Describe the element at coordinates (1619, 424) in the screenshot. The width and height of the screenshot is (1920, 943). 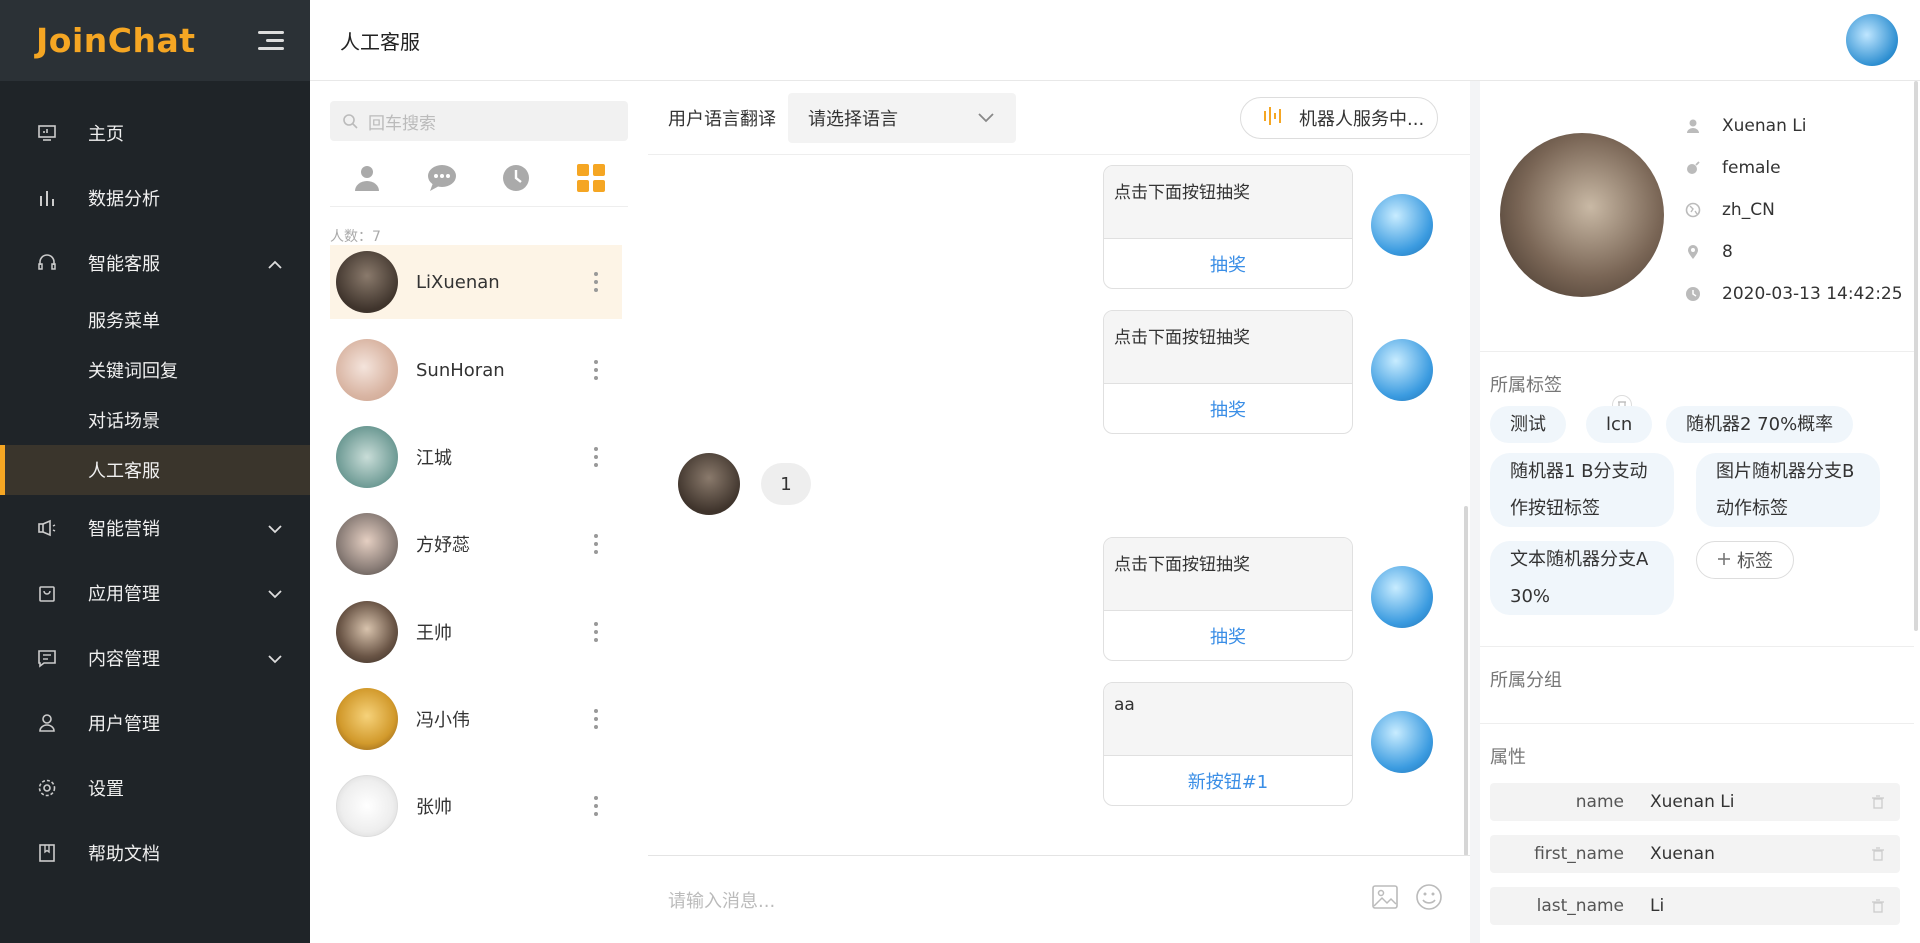
I see `tag-chip: lcn` at that location.